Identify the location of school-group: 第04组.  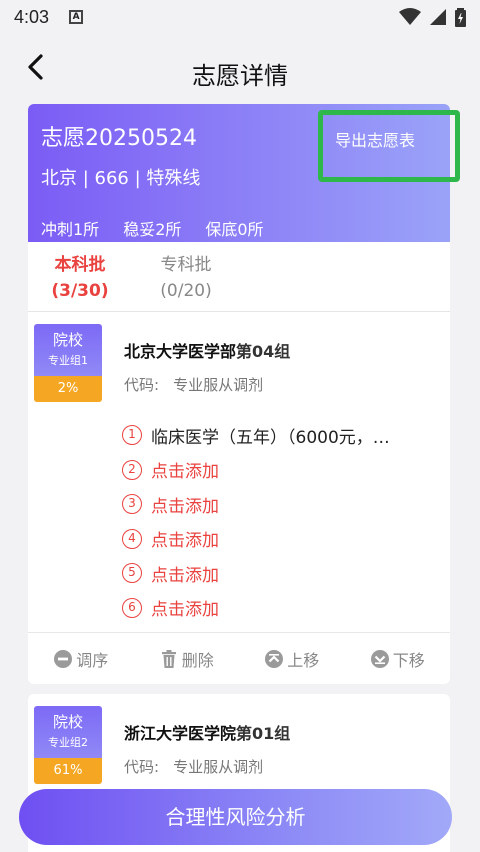
(263, 351).